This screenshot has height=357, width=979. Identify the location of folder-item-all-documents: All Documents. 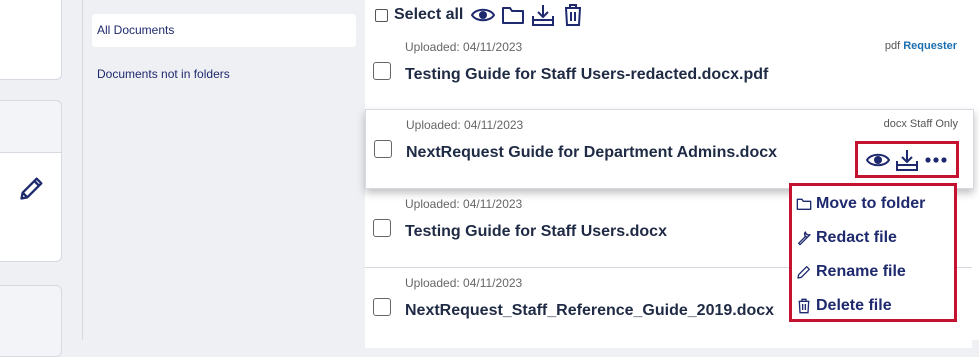
(224, 30).